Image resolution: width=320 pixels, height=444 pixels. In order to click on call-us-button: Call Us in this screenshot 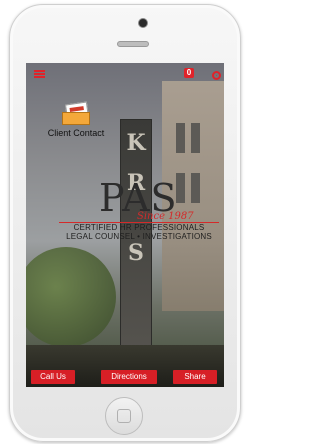, I will do `click(53, 377)`.